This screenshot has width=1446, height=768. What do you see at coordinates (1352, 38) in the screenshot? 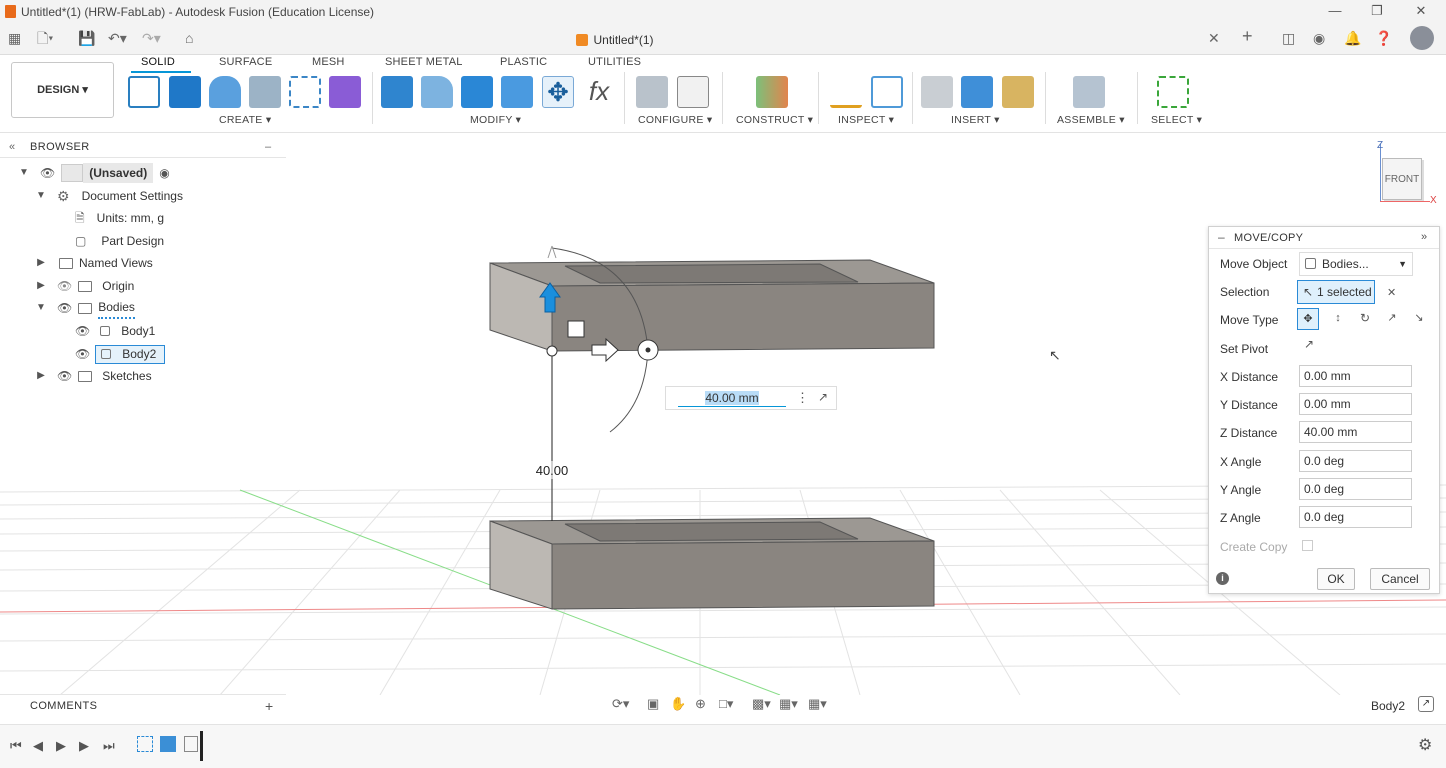
I see `notifications-icon: 🔔` at bounding box center [1352, 38].